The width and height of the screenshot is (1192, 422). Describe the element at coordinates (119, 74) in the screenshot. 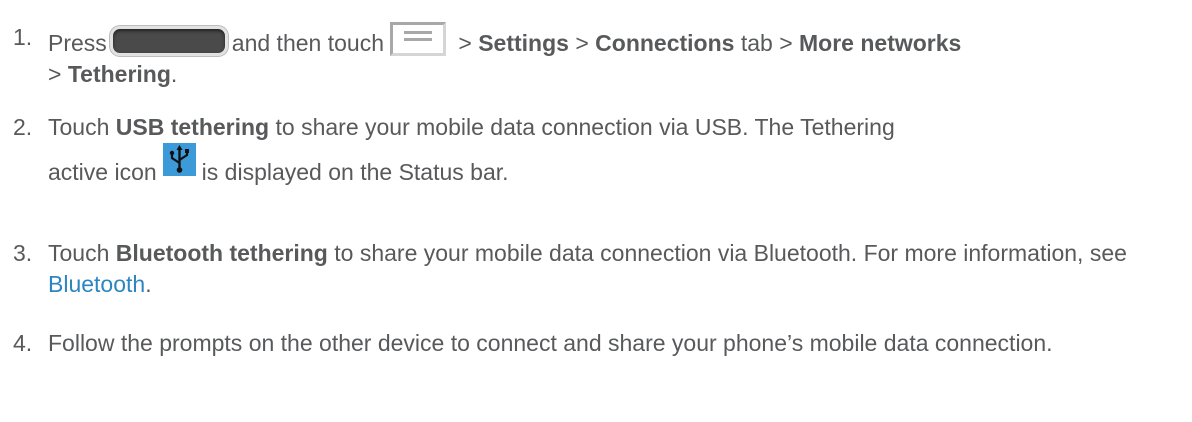

I see `tethering-label: Tethering` at that location.